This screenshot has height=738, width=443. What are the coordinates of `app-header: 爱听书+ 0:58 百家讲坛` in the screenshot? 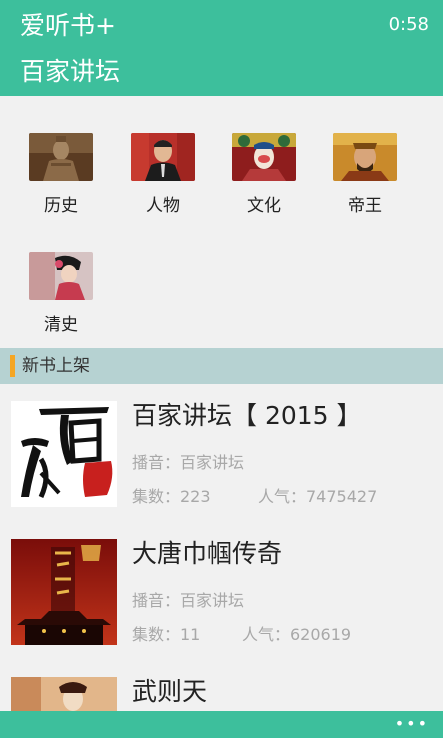 It's located at (221, 48).